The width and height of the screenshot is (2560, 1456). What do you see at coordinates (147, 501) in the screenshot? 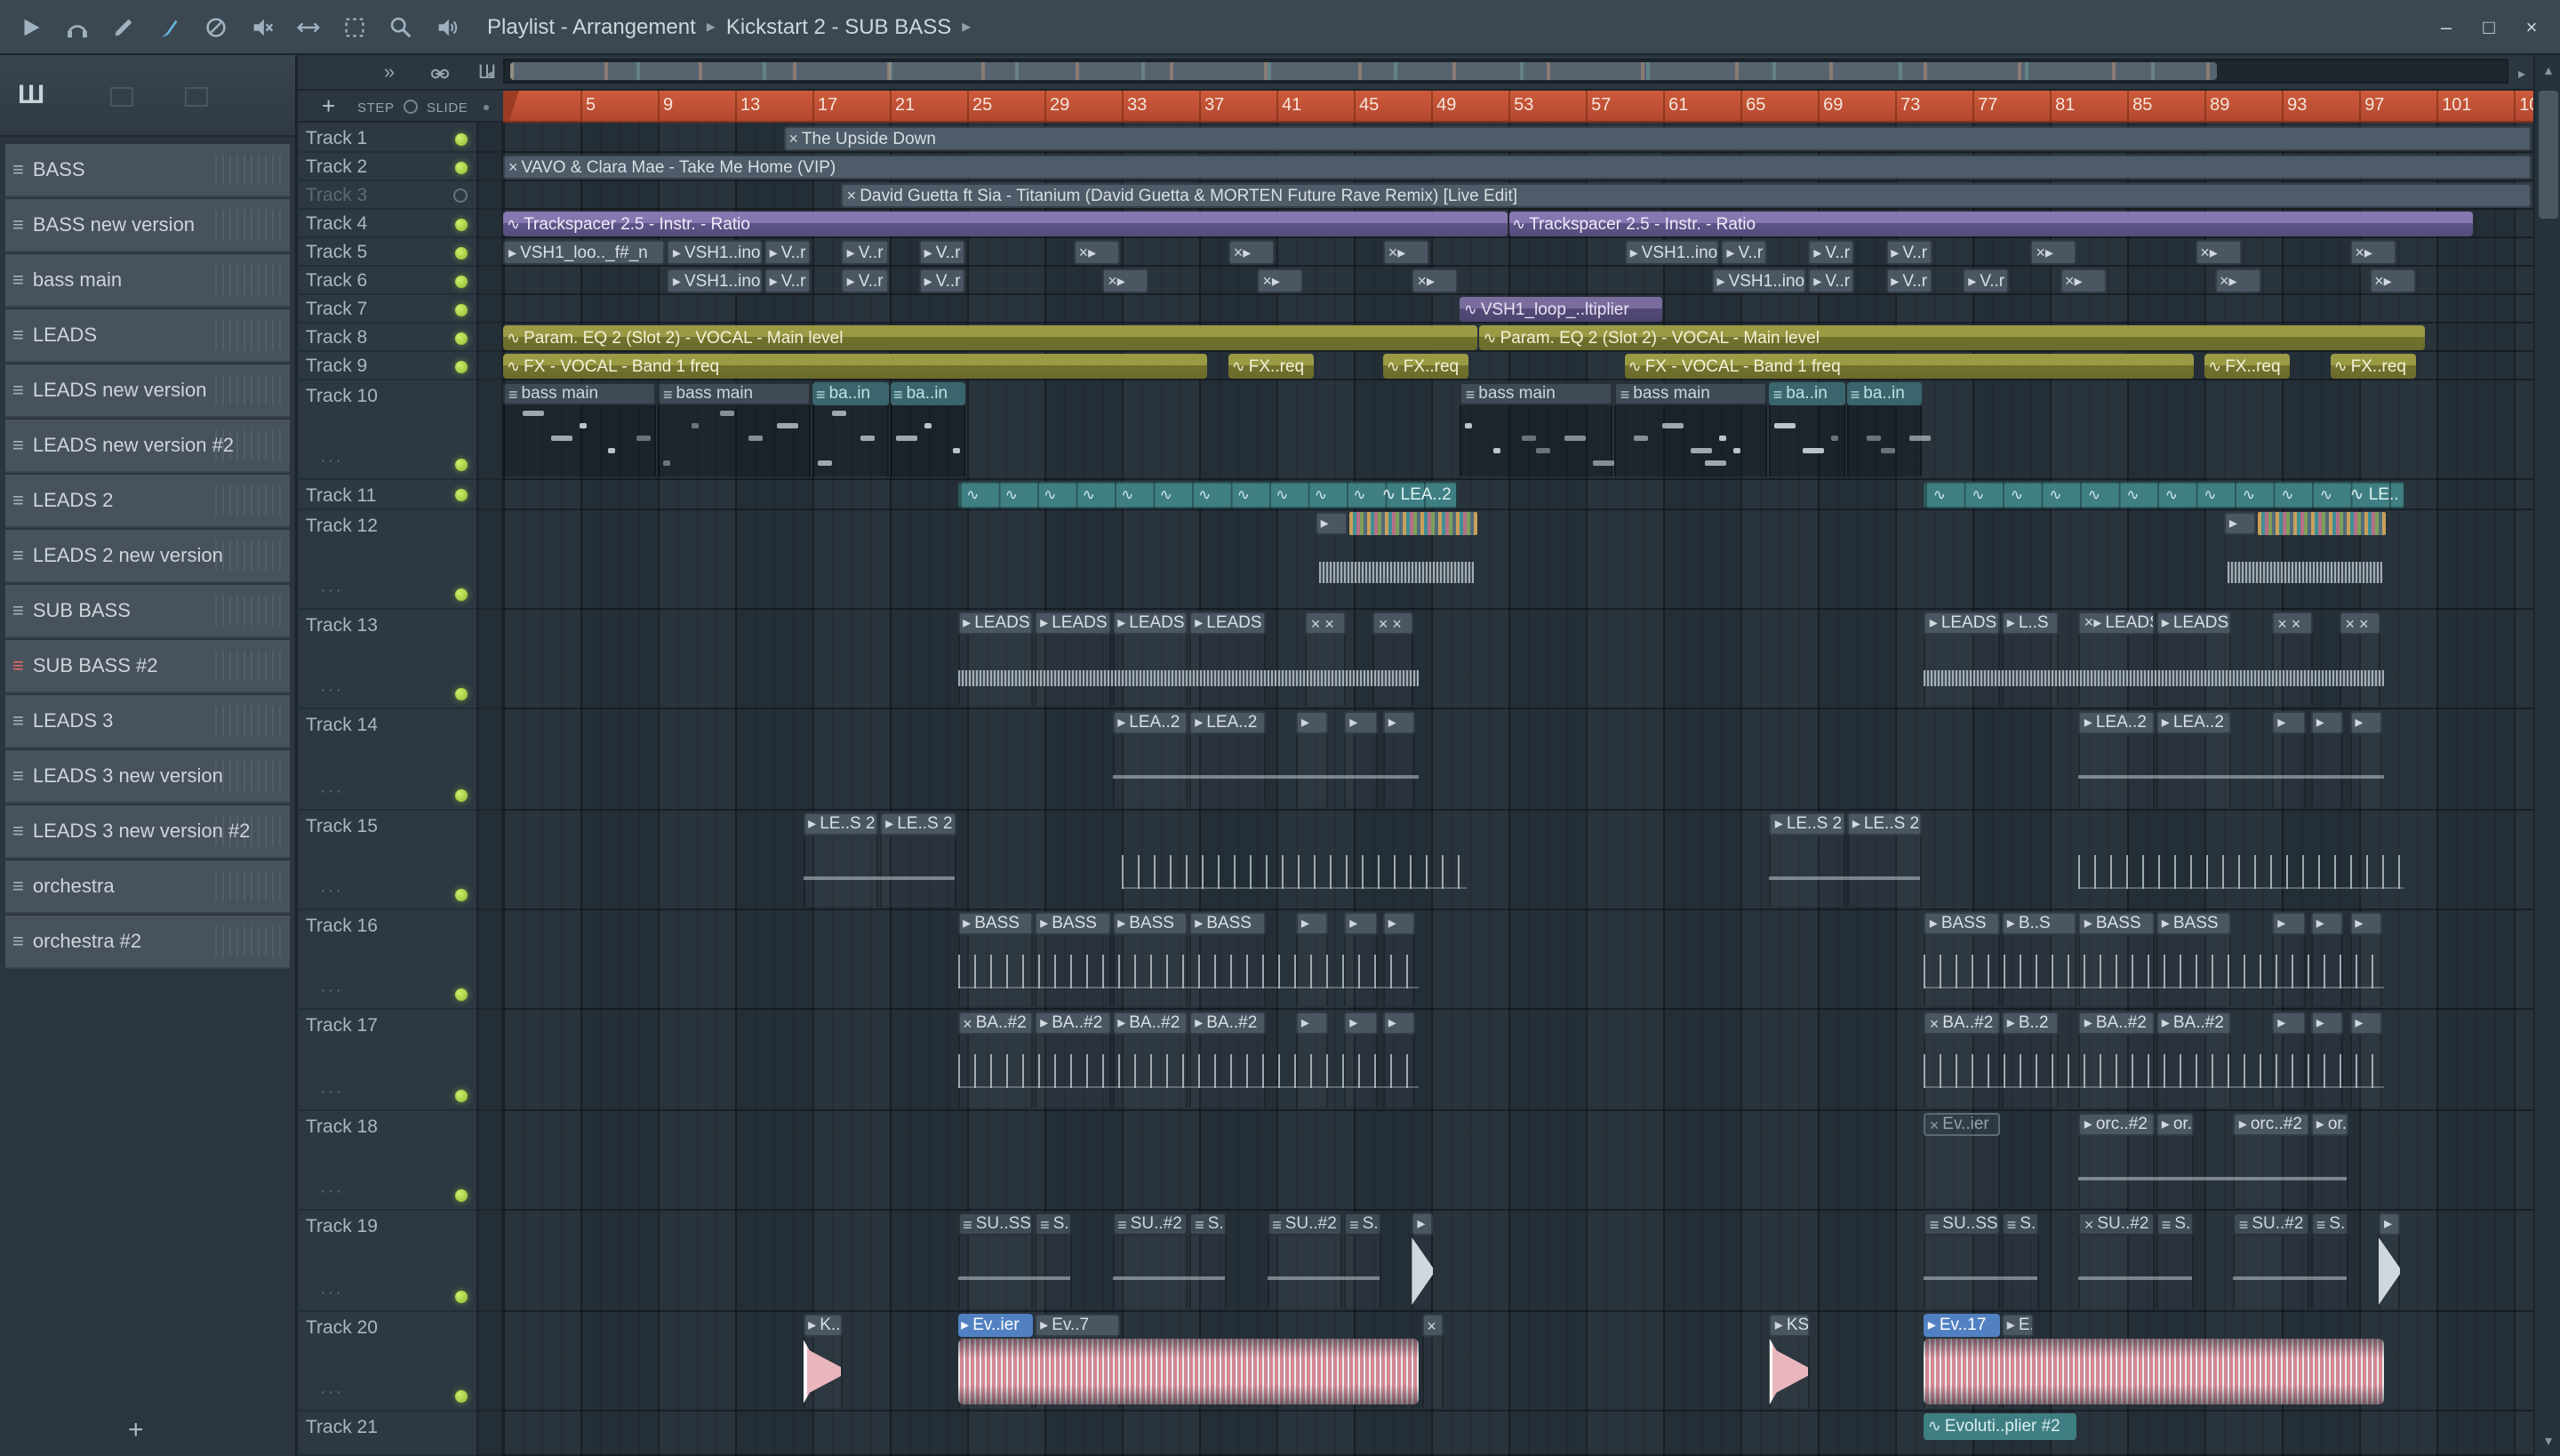
I see `picker-item: ≡ LEADS 2` at bounding box center [147, 501].